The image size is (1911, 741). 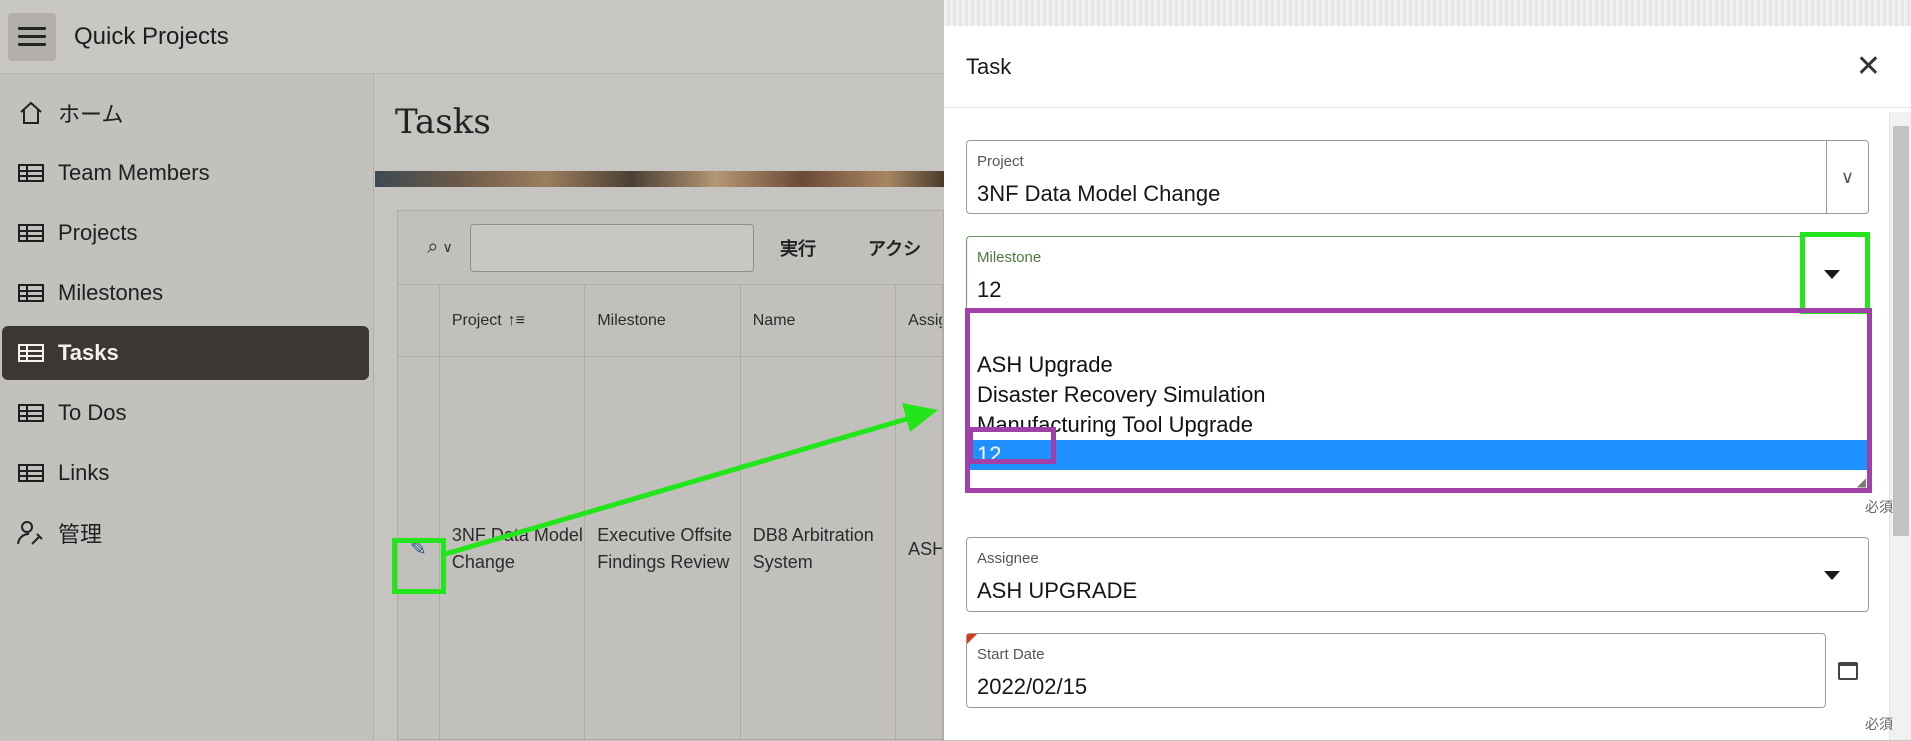 What do you see at coordinates (689, 480) in the screenshot?
I see `annotation-arrow` at bounding box center [689, 480].